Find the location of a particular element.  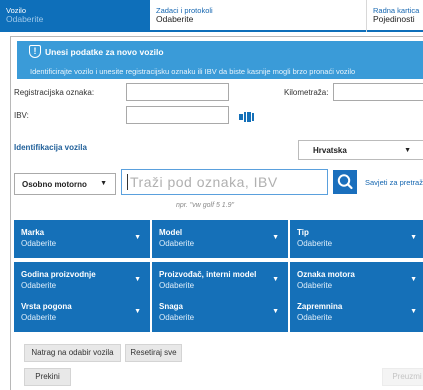

dropdown-label: Snaga is located at coordinates (171, 306).